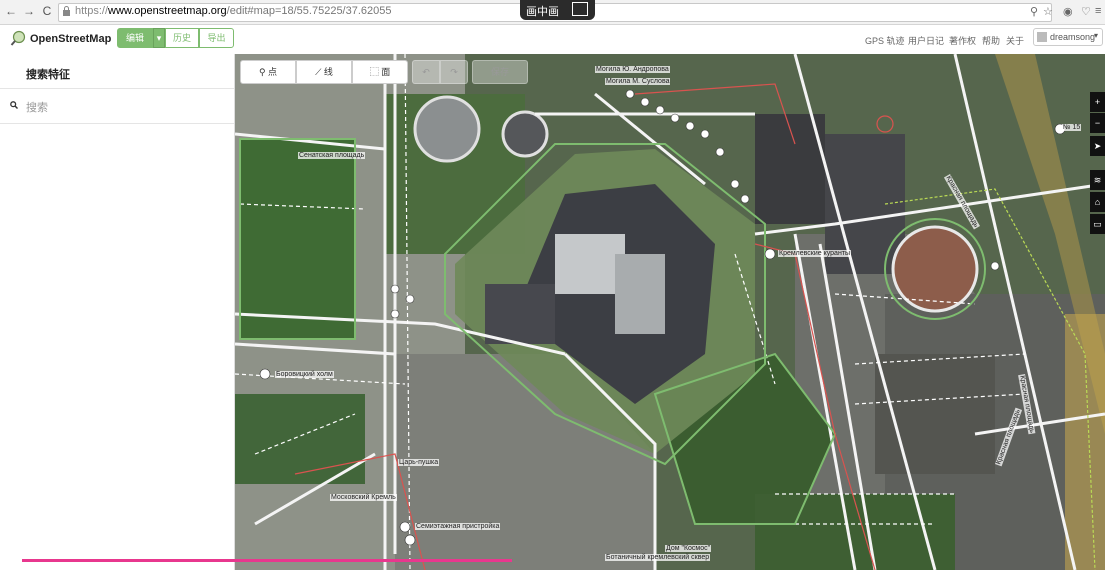 The width and height of the screenshot is (1105, 570). I want to click on redo-icon: ↷, so click(454, 72).